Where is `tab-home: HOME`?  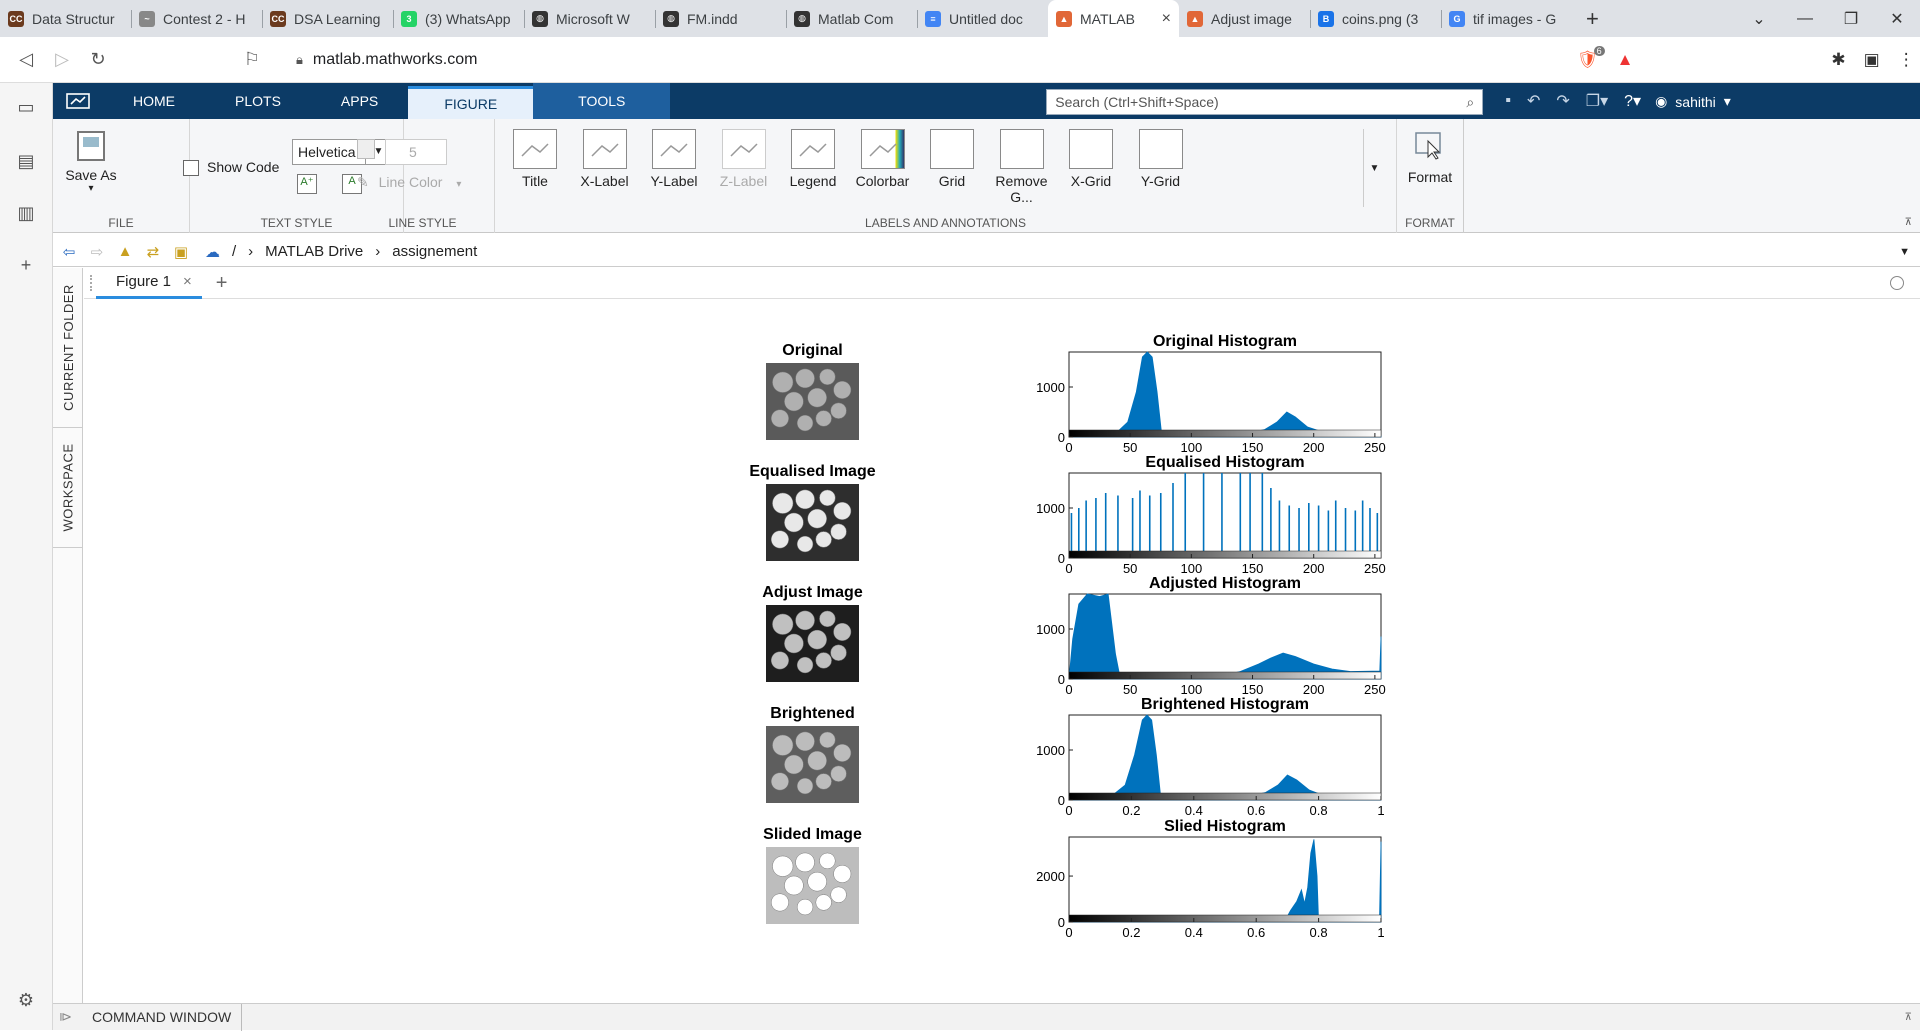
tab-home: HOME is located at coordinates (154, 101).